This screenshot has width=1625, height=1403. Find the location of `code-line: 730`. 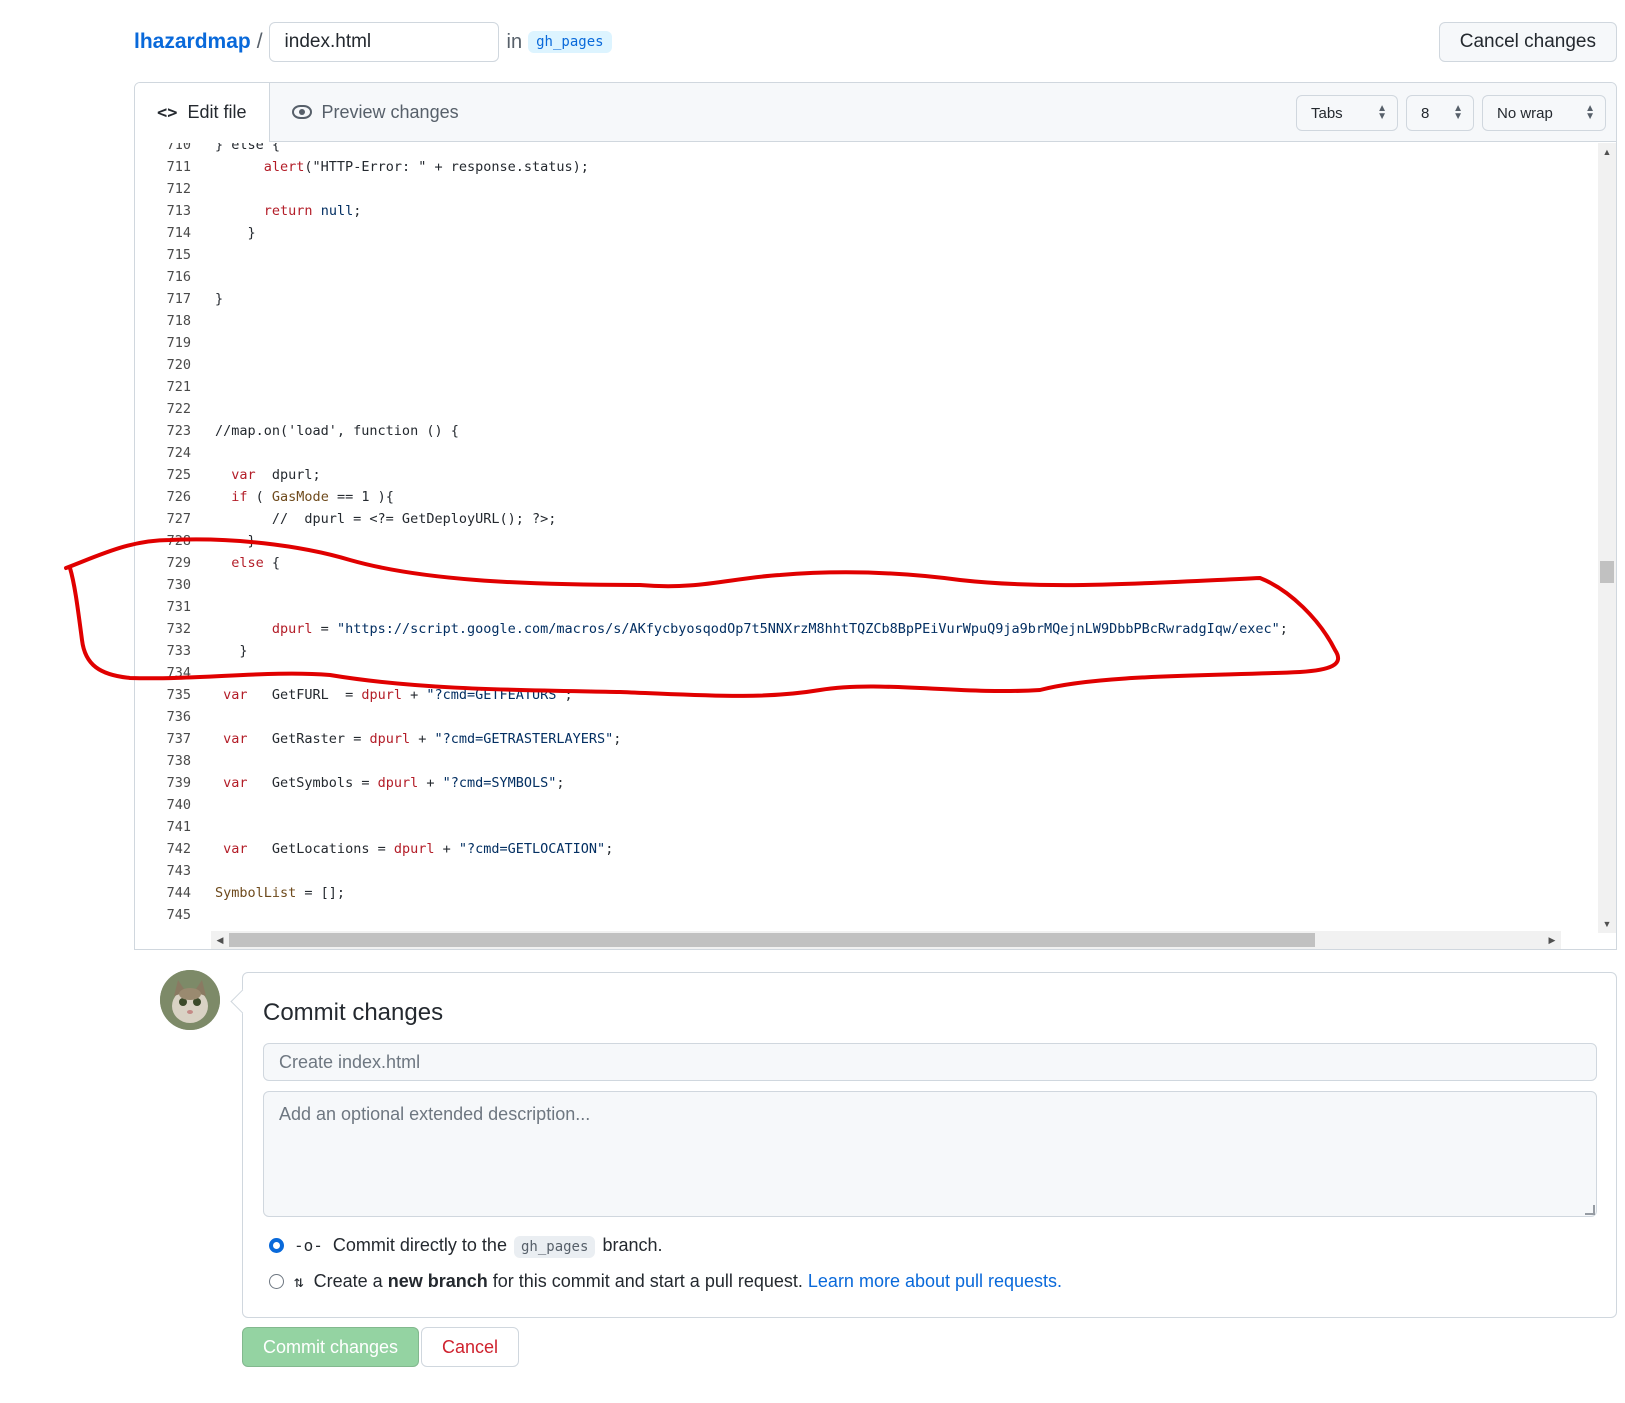

code-line: 730 is located at coordinates (867, 585).